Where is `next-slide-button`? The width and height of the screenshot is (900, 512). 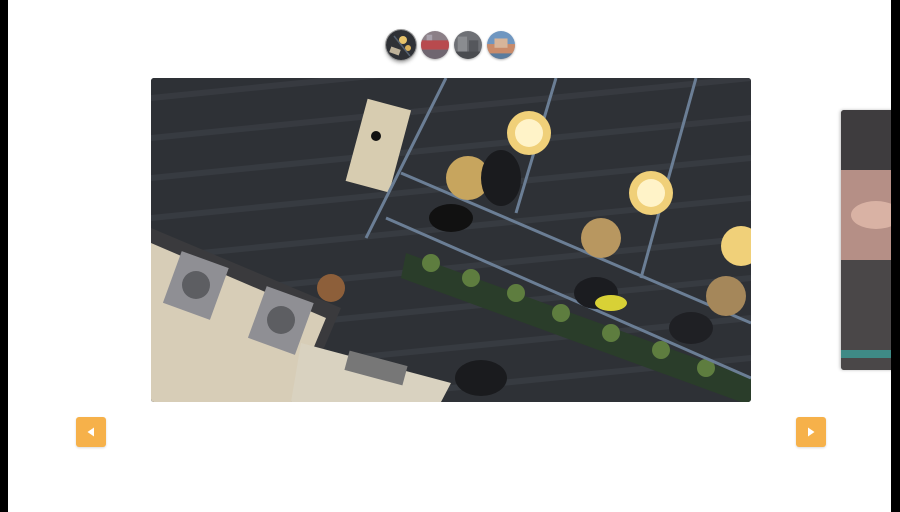
next-slide-button is located at coordinates (811, 432).